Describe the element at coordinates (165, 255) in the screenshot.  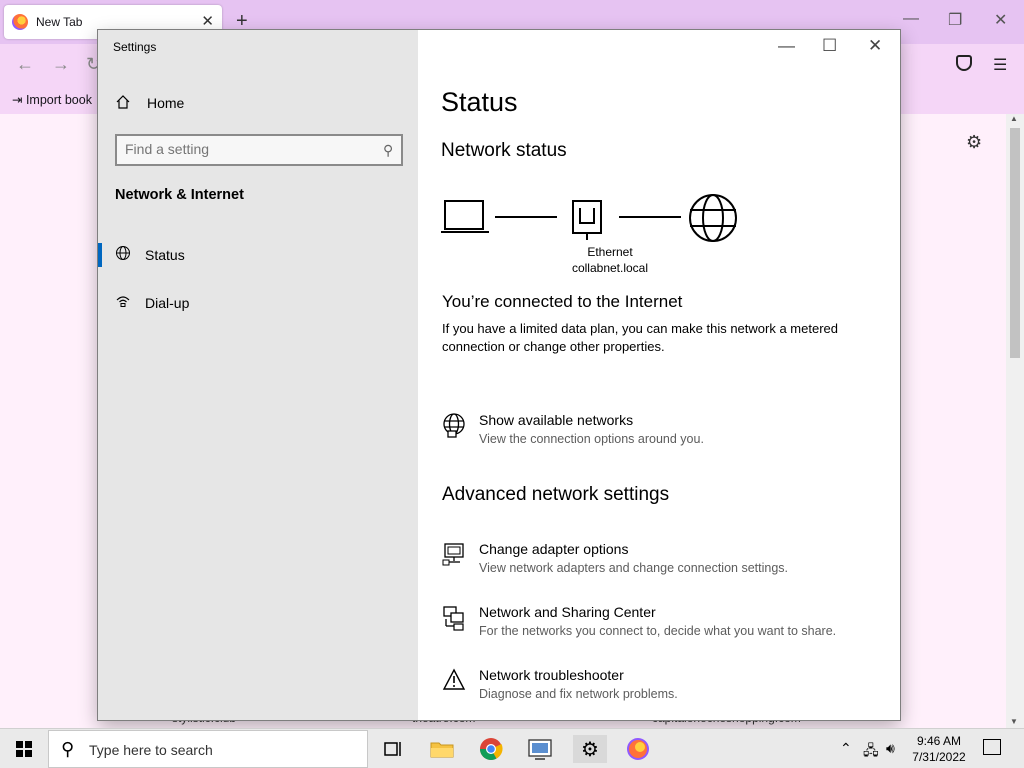
I see `sidebar-item-label: Status` at that location.